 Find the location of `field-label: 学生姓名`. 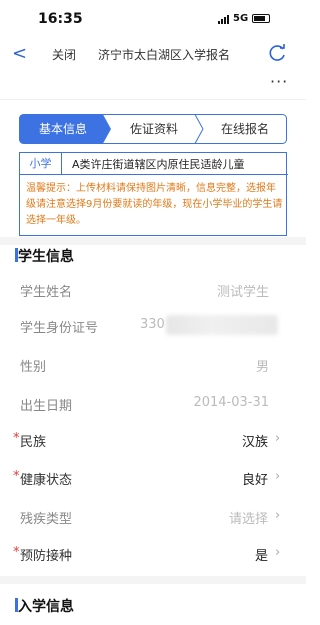

field-label: 学生姓名 is located at coordinates (46, 292).